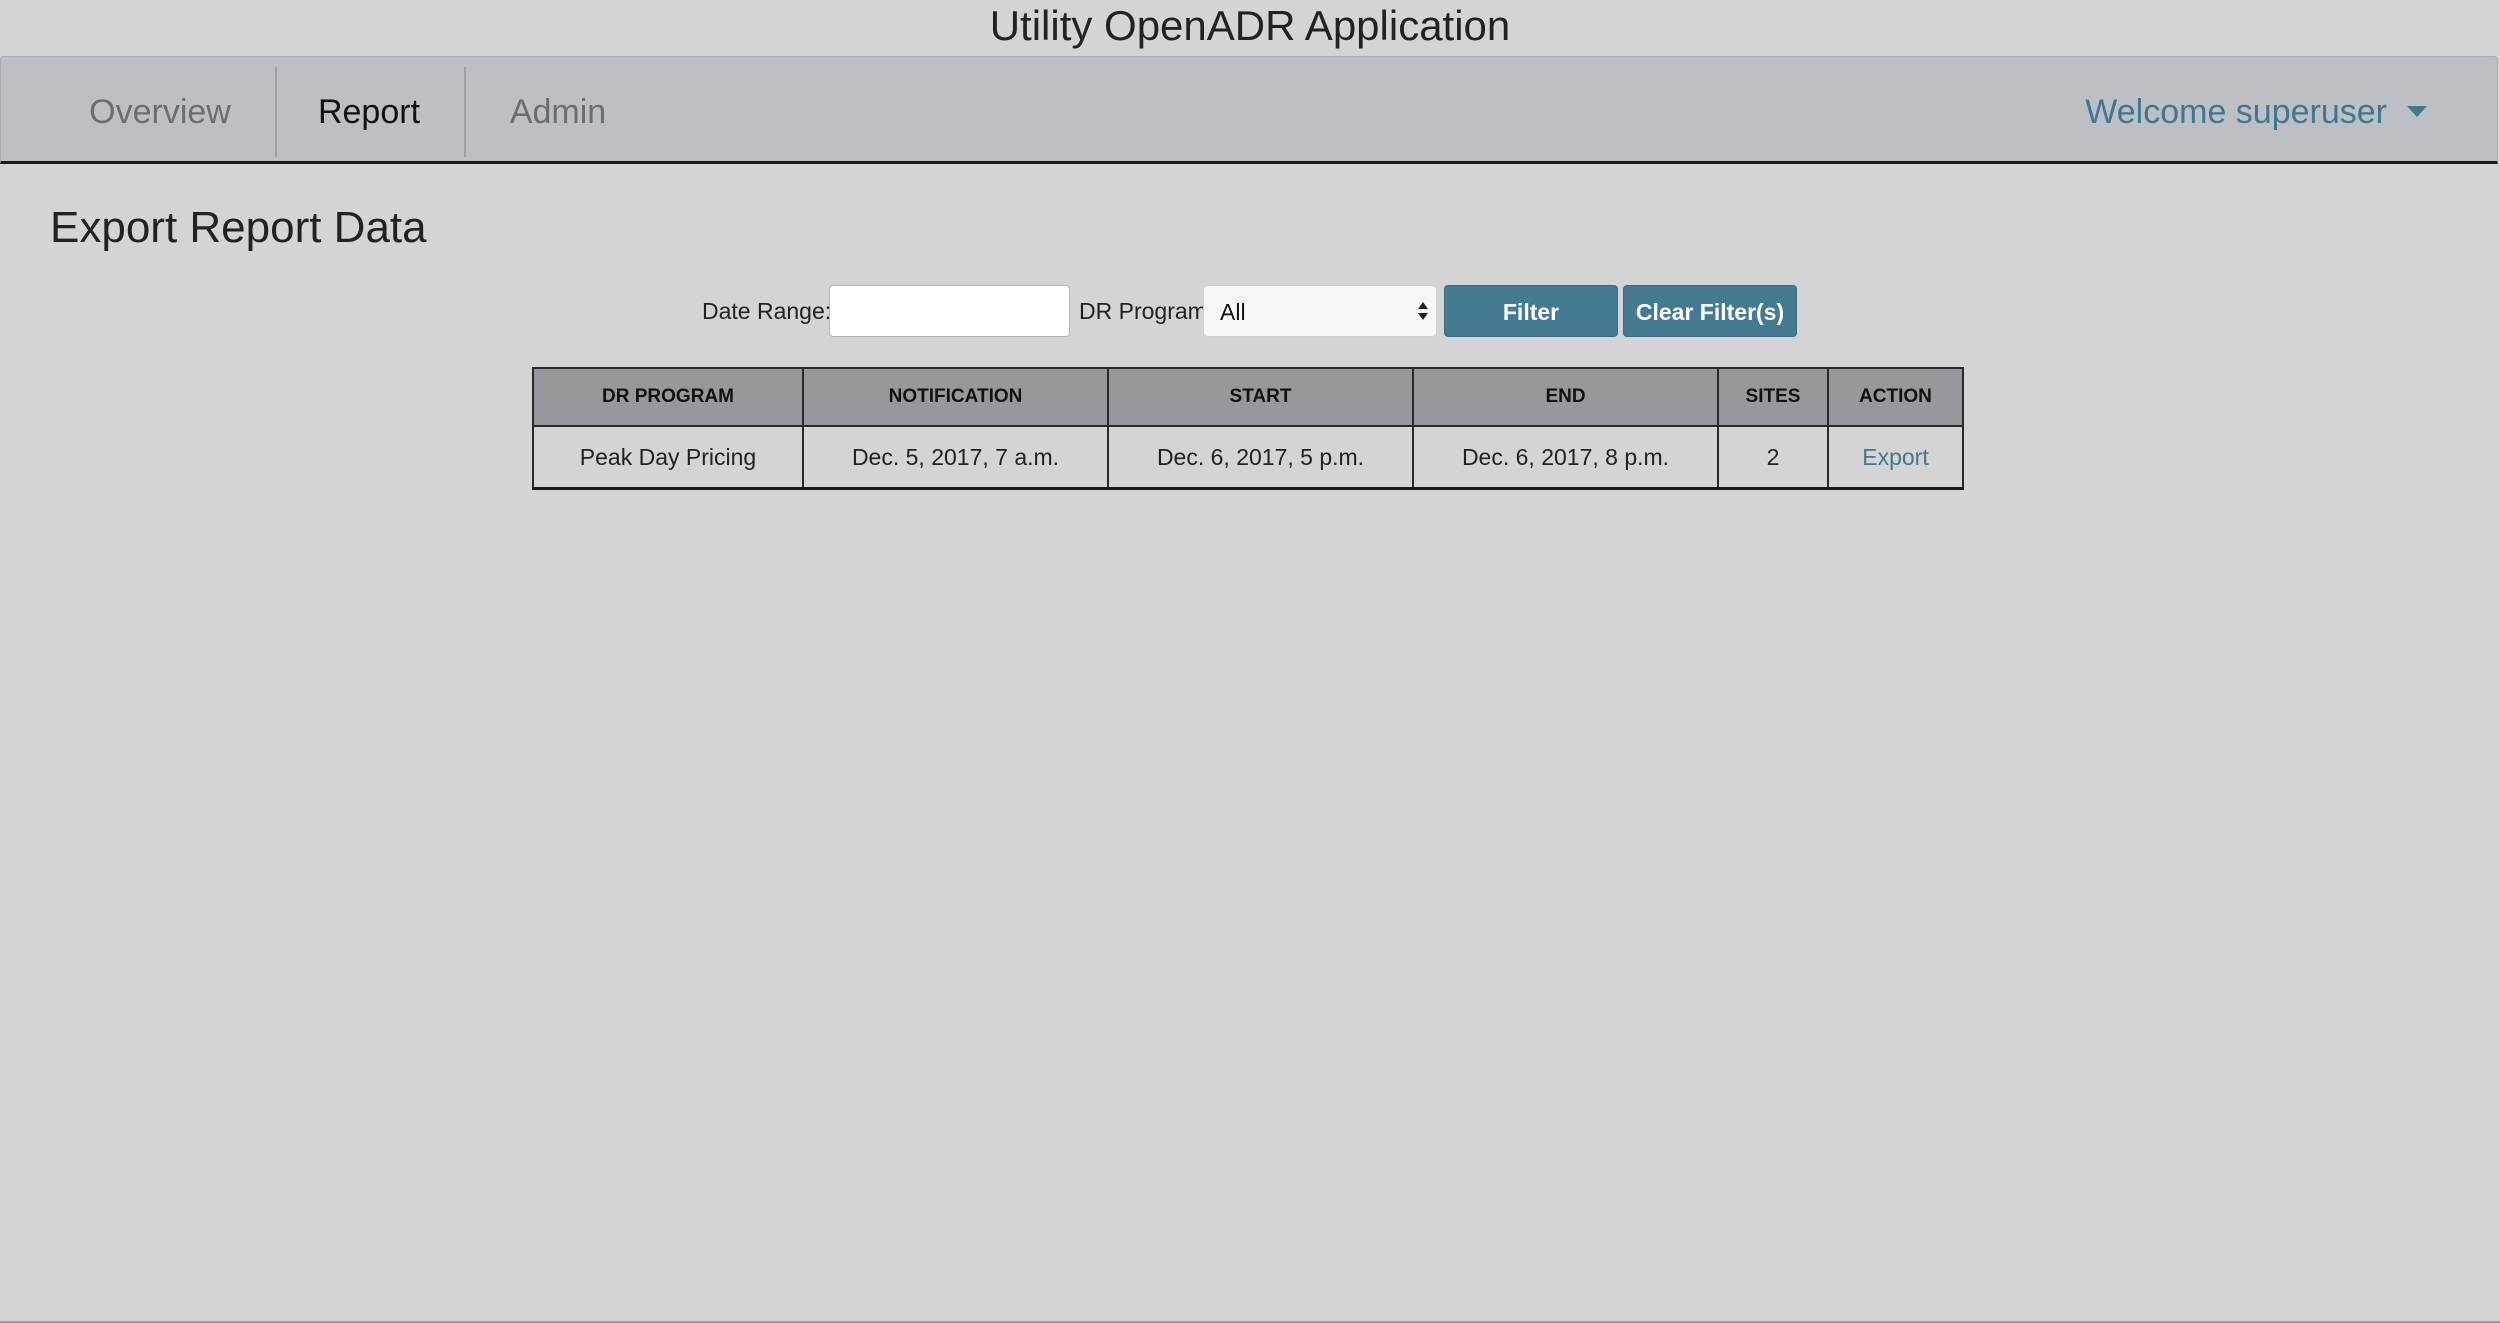 The height and width of the screenshot is (1323, 2500). I want to click on cell-dr-program: Peak Day Pricing, so click(668, 457).